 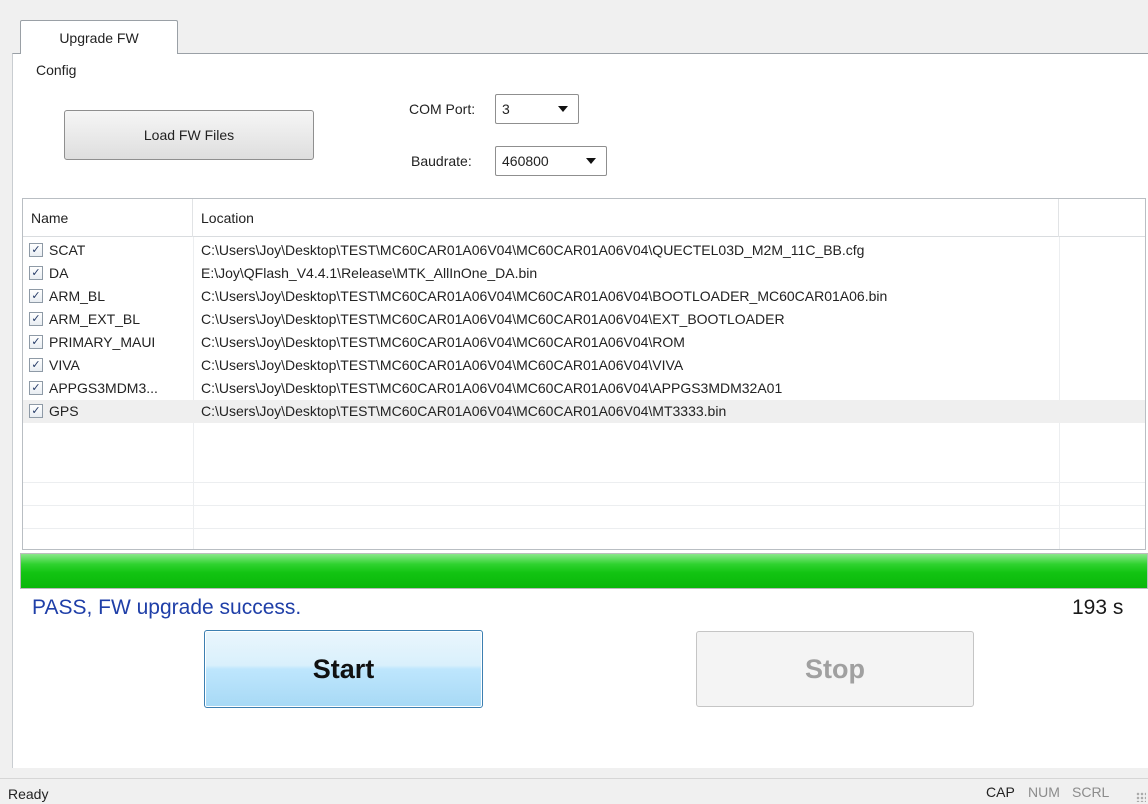 What do you see at coordinates (441, 161) in the screenshot?
I see `baudrate-label: Baudrate:` at bounding box center [441, 161].